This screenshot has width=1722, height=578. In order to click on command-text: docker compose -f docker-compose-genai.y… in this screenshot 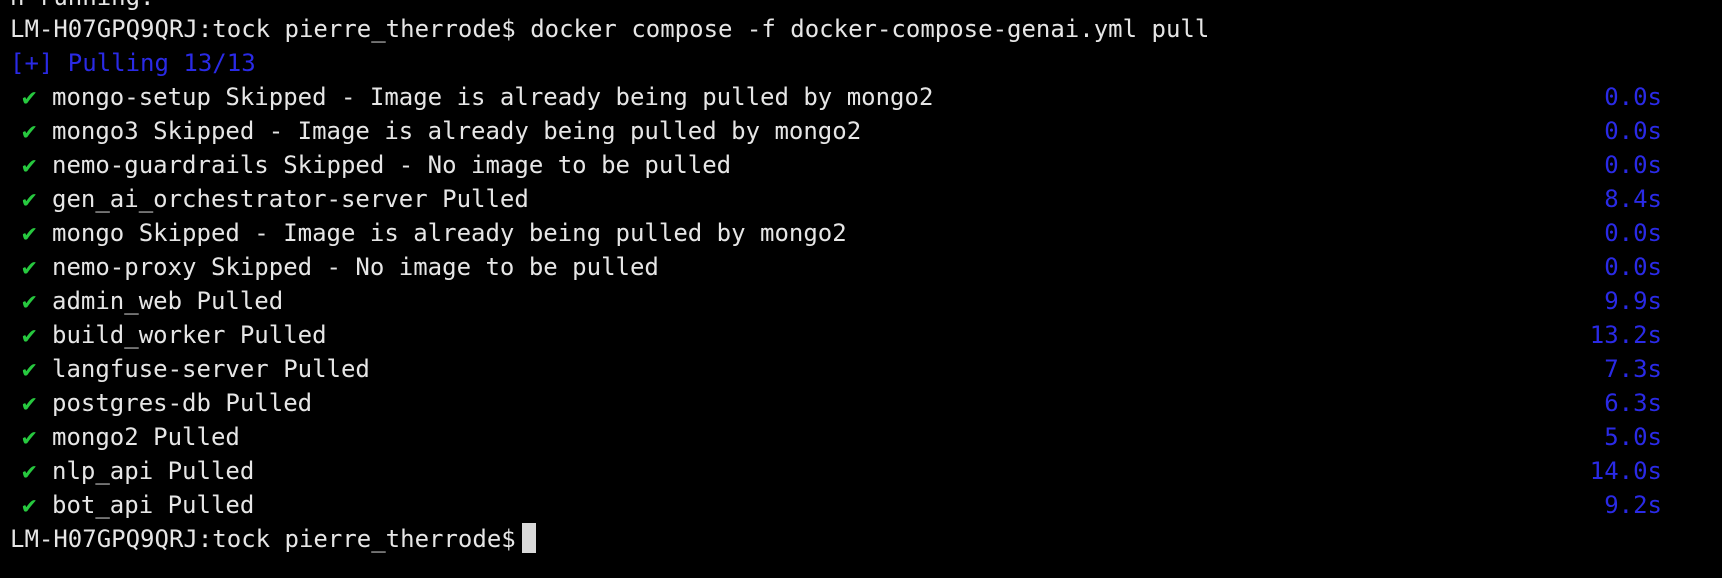, I will do `click(870, 29)`.